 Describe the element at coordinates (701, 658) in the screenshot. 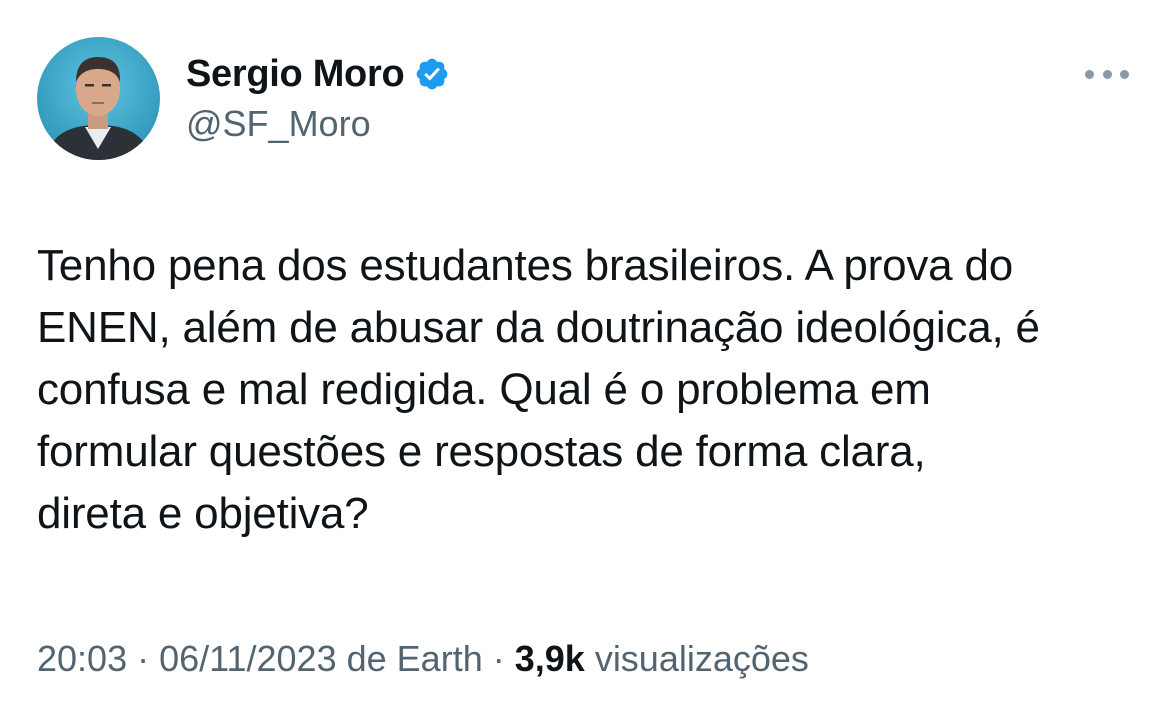

I see `views-label: visualizações` at that location.